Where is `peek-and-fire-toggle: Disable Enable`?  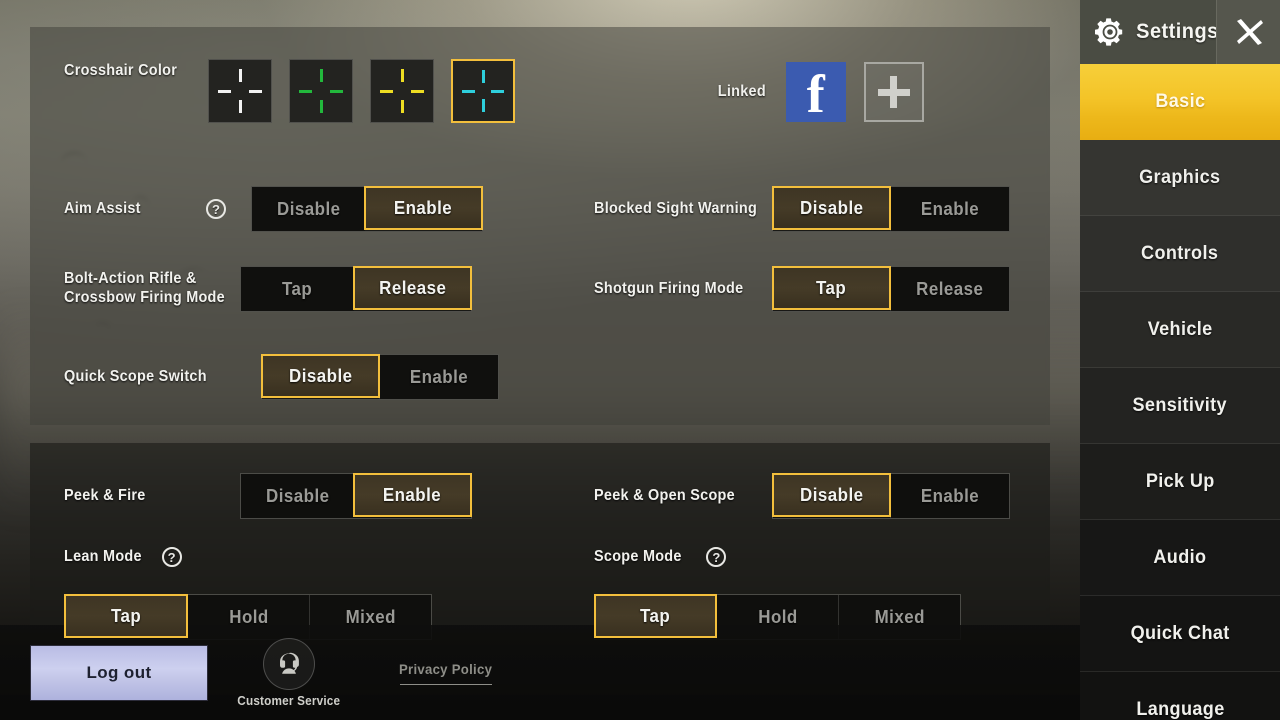
peek-and-fire-toggle: Disable Enable is located at coordinates (356, 496).